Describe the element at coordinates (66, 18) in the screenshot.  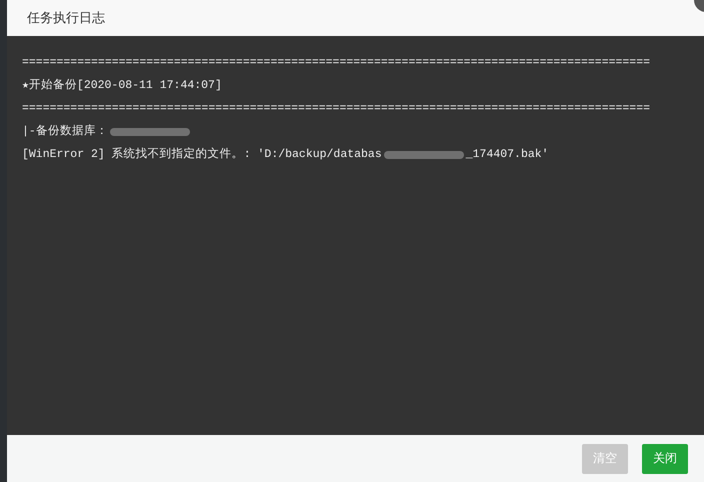
I see `dialog-title: 任务执行日志` at that location.